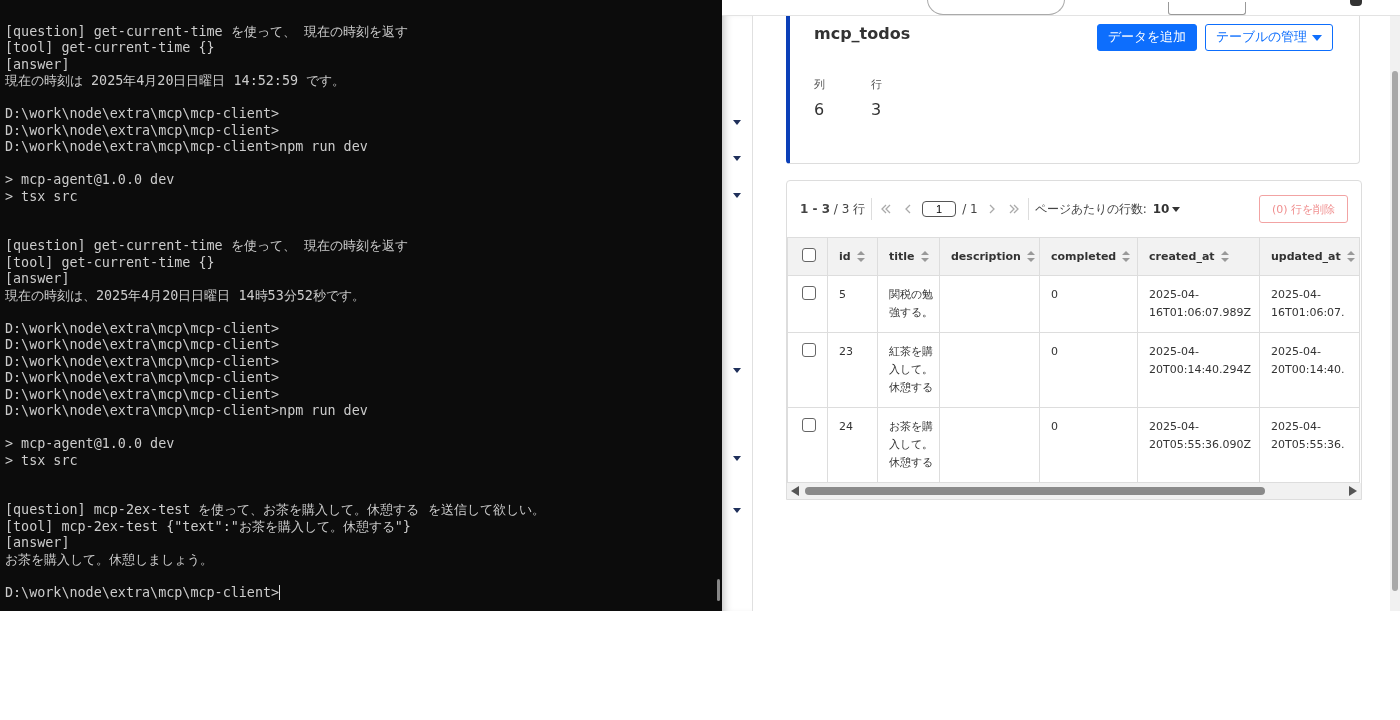 Image resolution: width=1400 pixels, height=720 pixels. Describe the element at coordinates (911, 445) in the screenshot. I see `table-cell-text: お茶を購入して。休憩する` at that location.